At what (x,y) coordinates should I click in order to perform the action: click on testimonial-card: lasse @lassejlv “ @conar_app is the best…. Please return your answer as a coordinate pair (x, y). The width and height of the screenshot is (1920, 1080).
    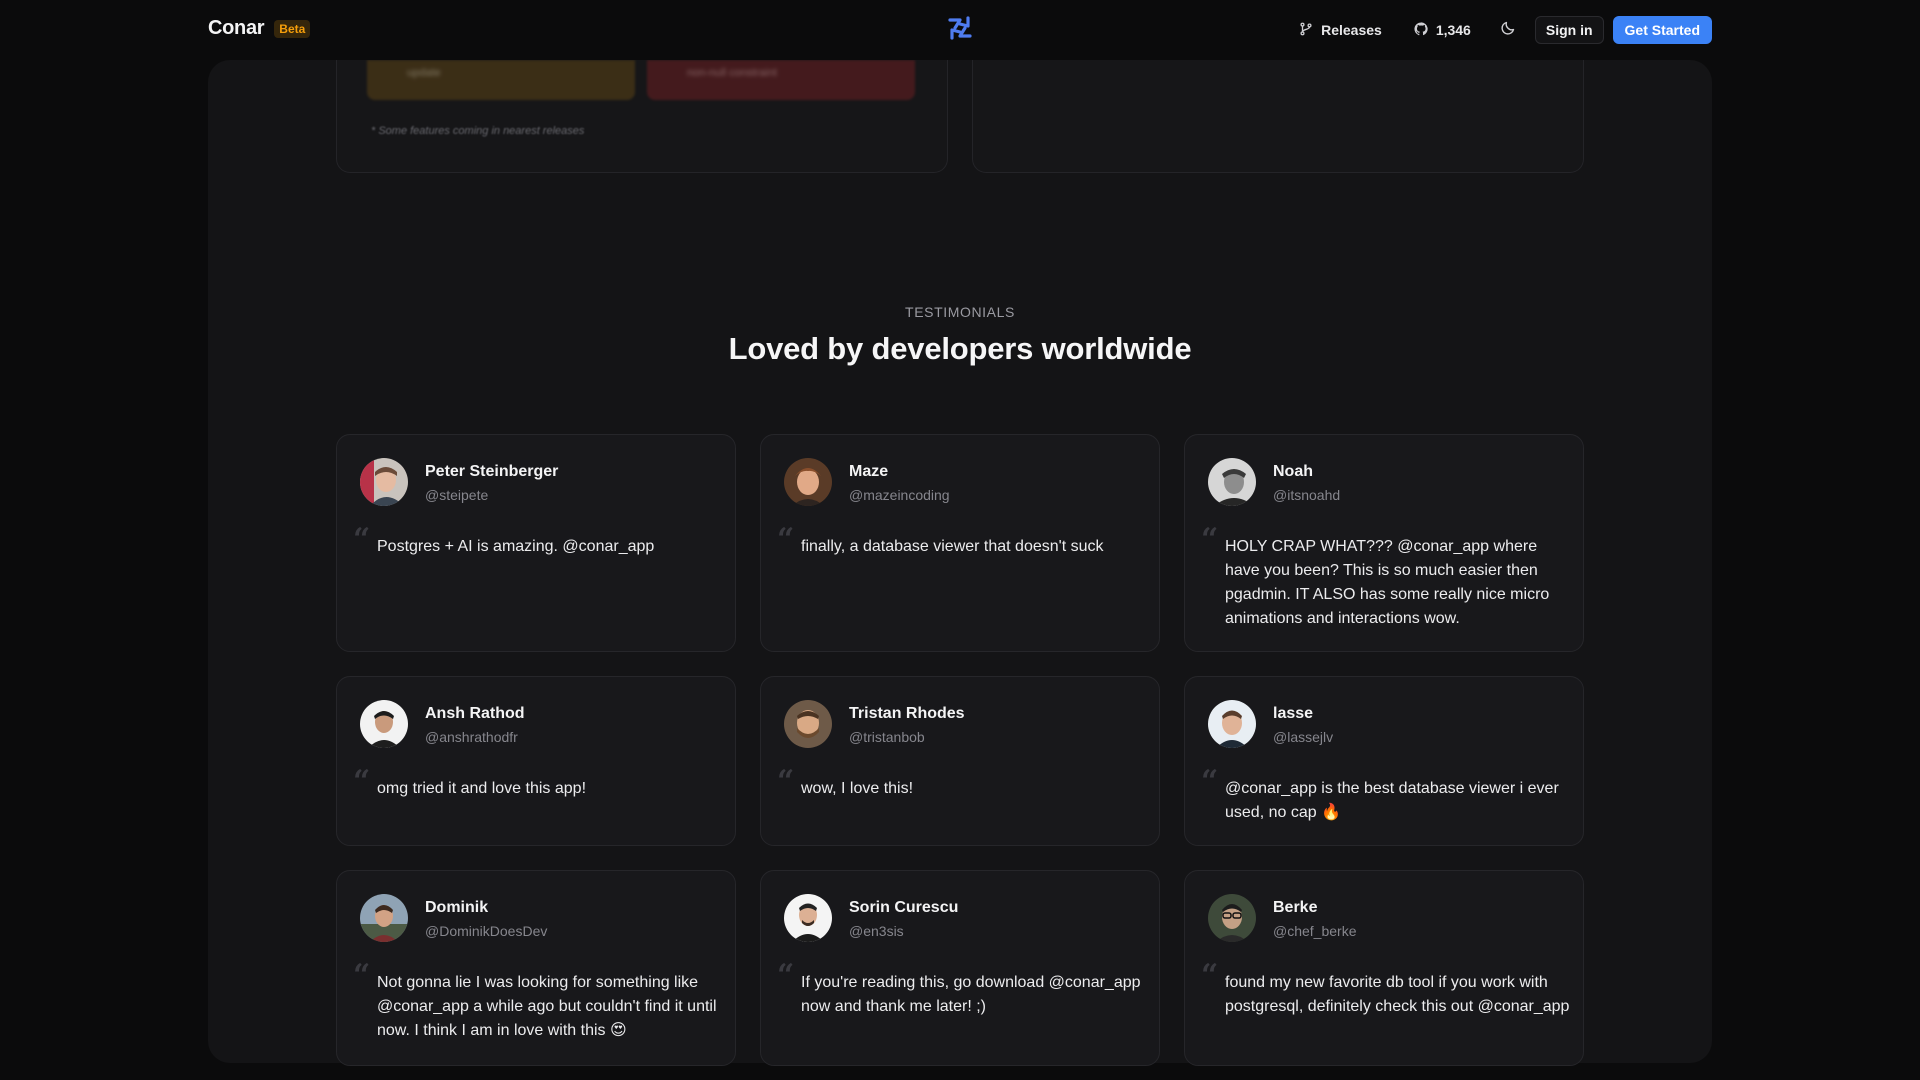
    Looking at the image, I should click on (1384, 761).